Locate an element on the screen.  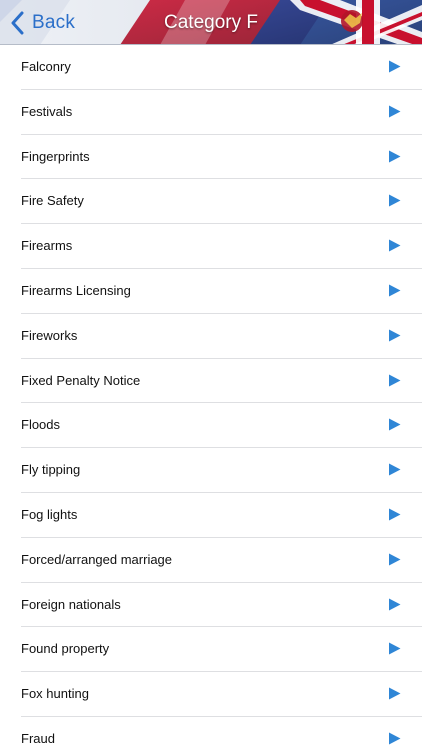
back-button-label: Back is located at coordinates (54, 22).